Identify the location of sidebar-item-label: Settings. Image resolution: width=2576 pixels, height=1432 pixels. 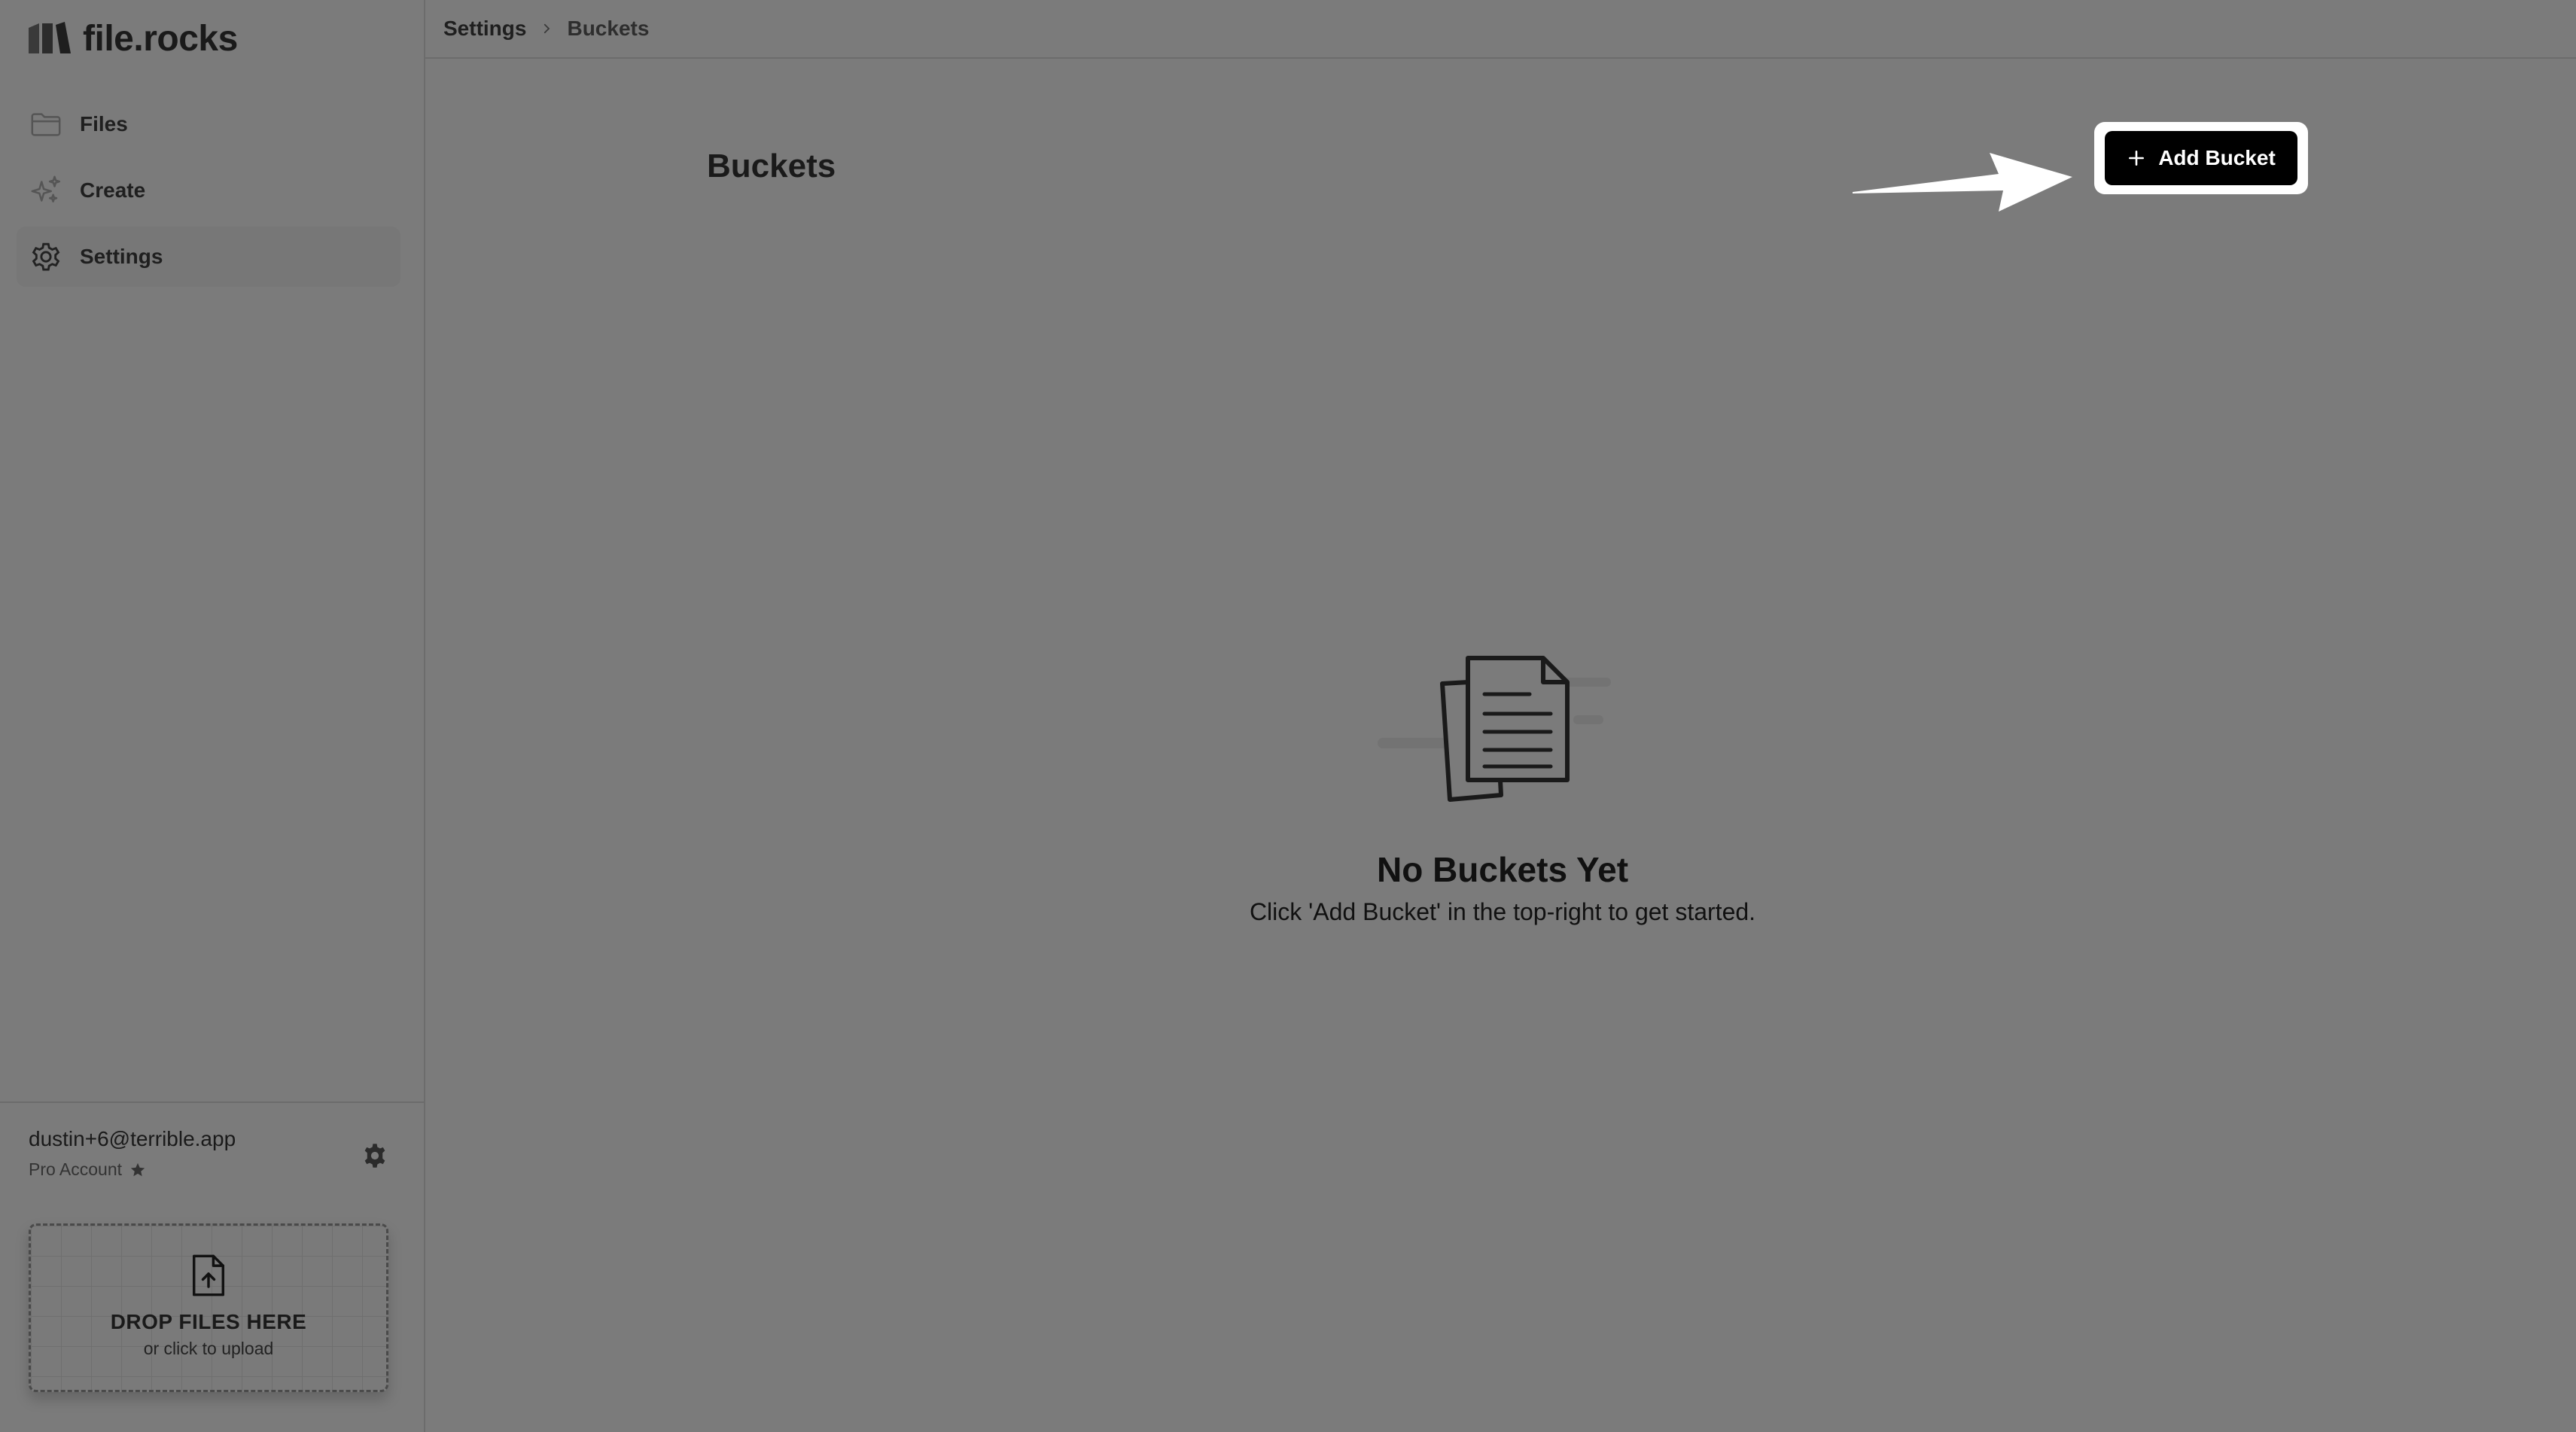
(122, 256).